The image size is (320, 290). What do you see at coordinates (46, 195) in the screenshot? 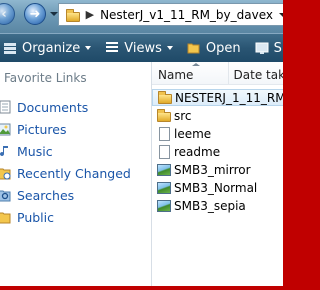
I see `sidebar-item-label: Searches` at bounding box center [46, 195].